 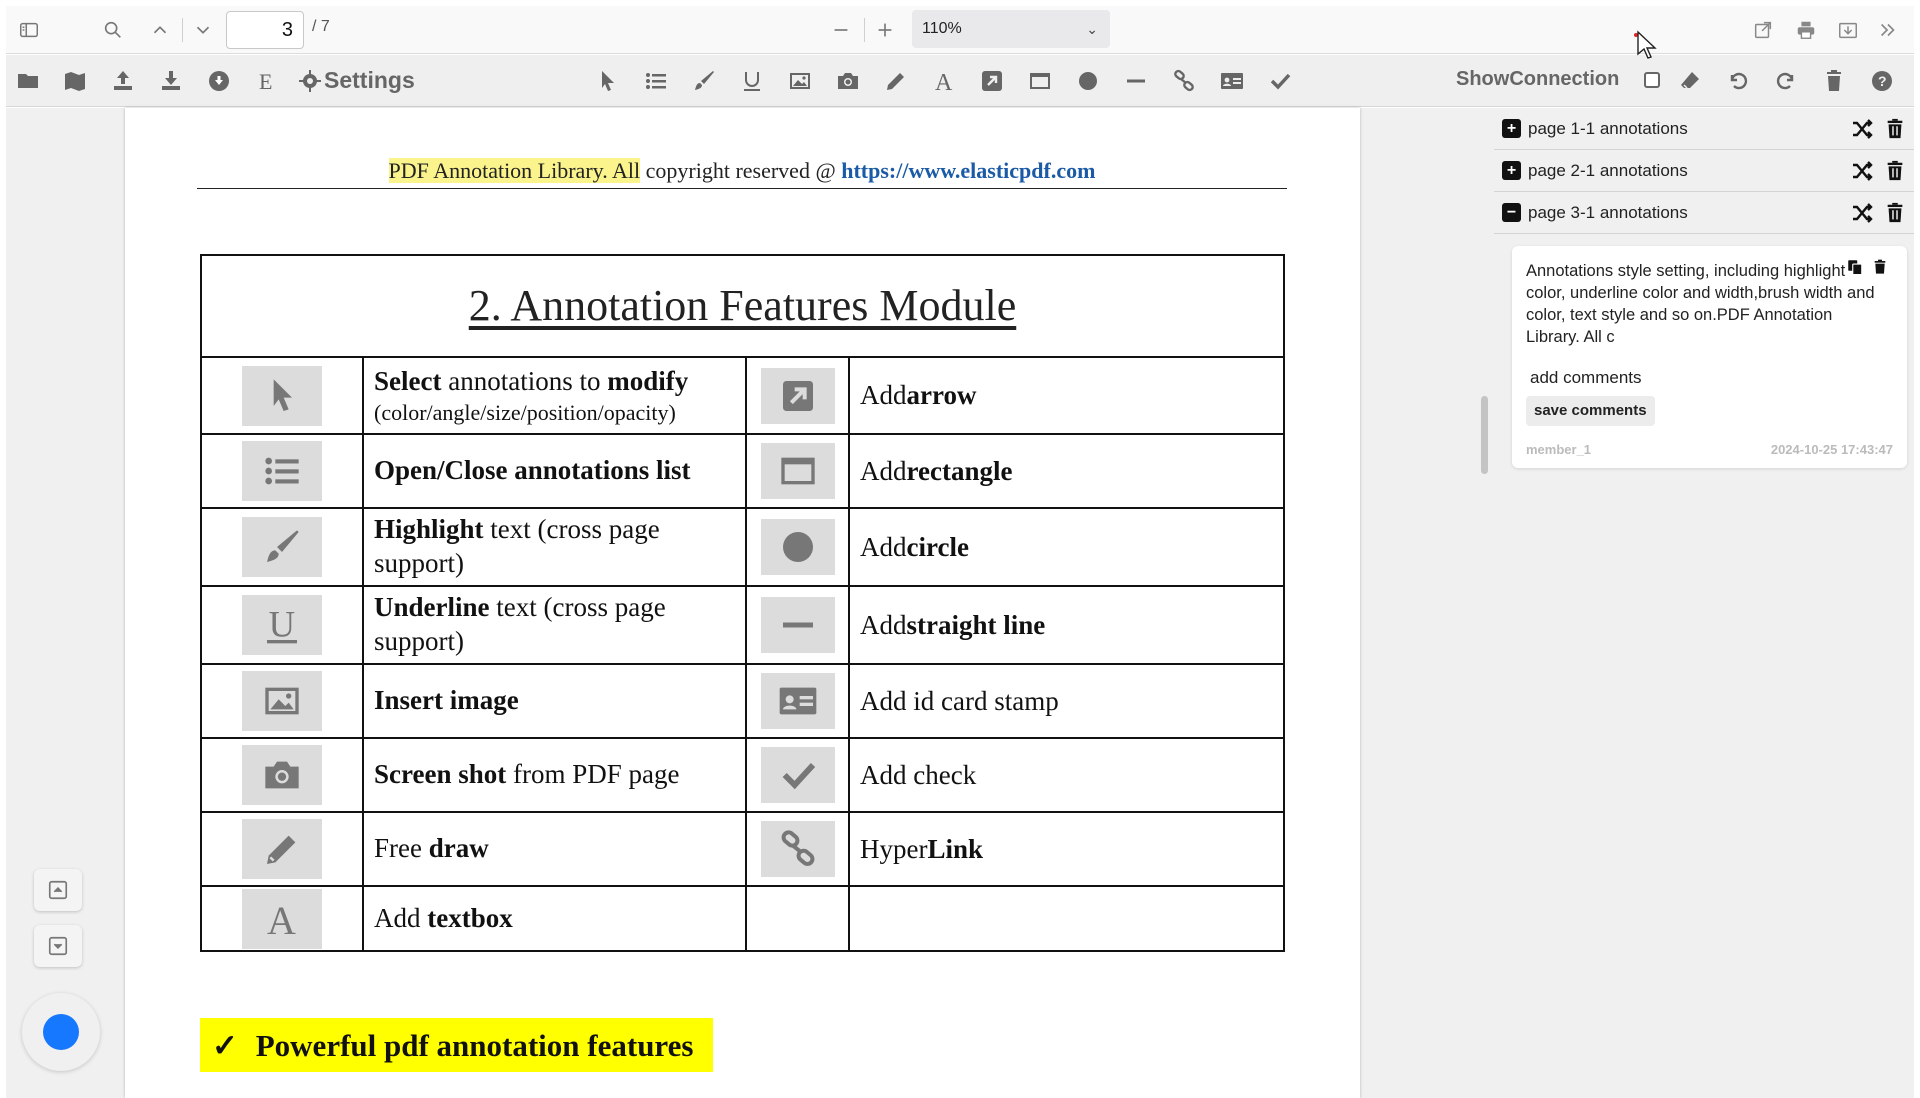 I want to click on map-icon, so click(x=75, y=81).